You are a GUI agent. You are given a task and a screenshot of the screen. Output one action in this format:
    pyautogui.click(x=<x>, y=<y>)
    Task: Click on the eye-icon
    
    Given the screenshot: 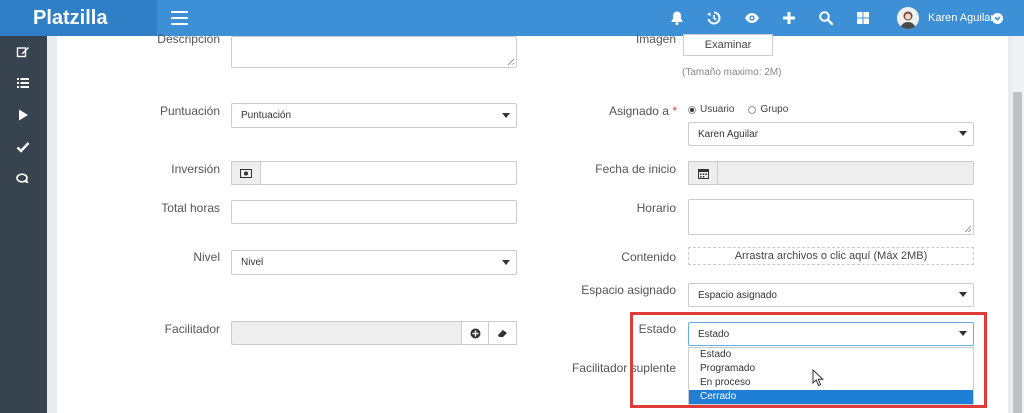 What is the action you would take?
    pyautogui.click(x=752, y=18)
    